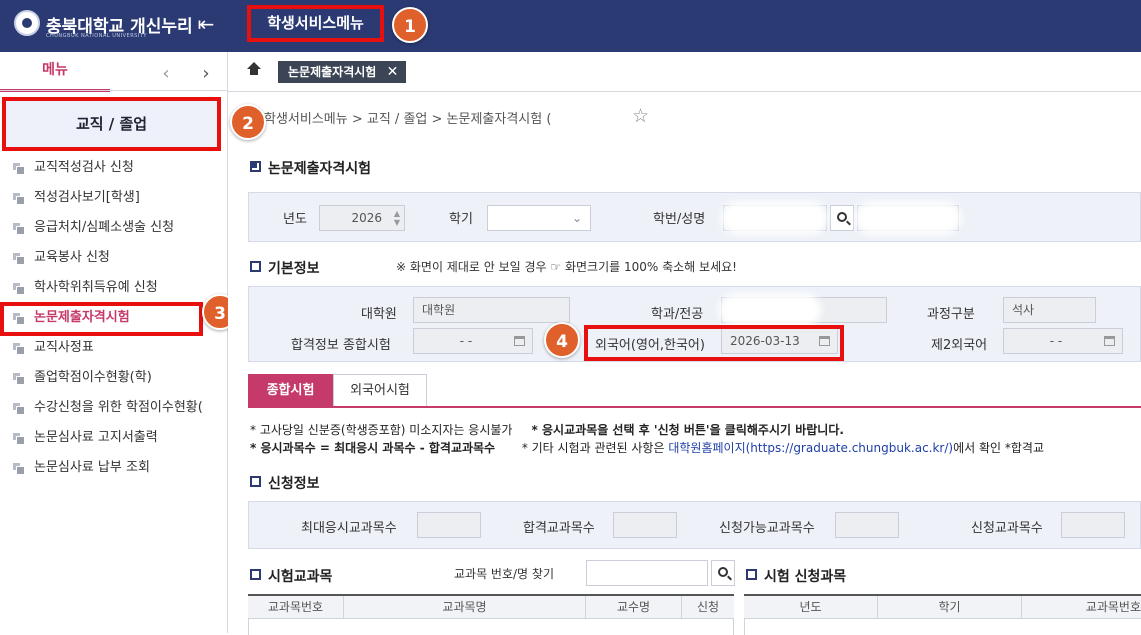 This screenshot has height=635, width=1141. Describe the element at coordinates (295, 219) in the screenshot. I see `year-label: 년도` at that location.